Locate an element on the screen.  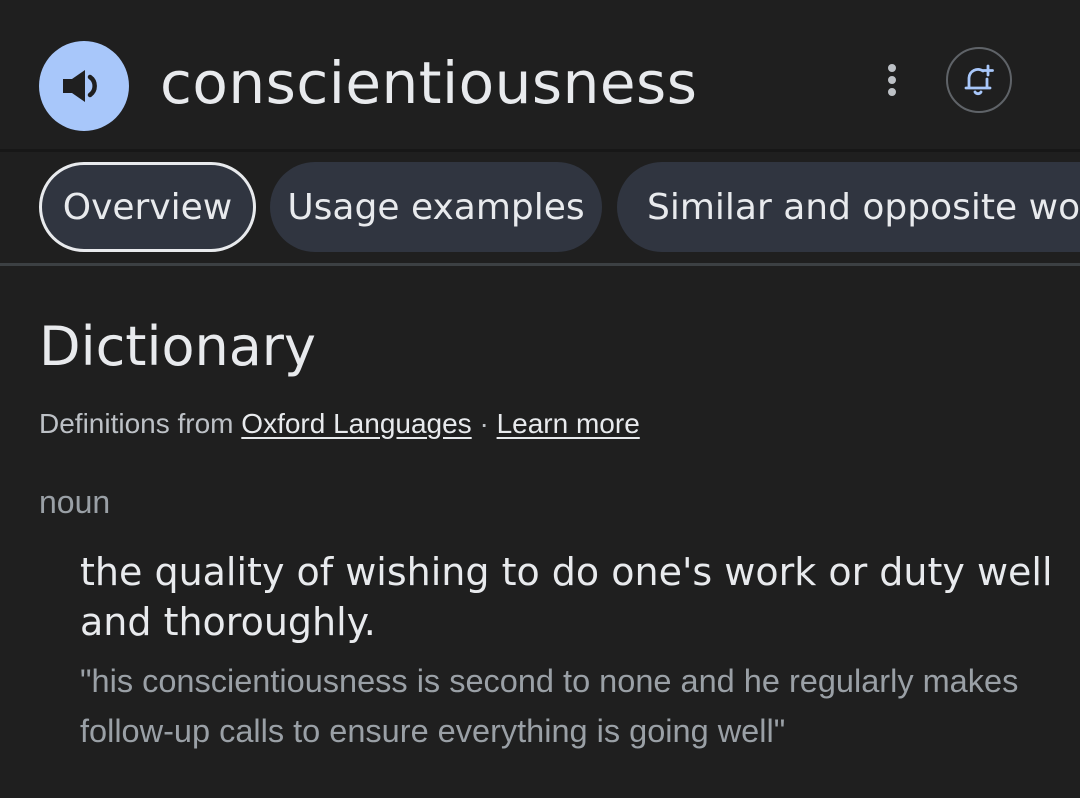
add-alert-icon is located at coordinates (979, 80).